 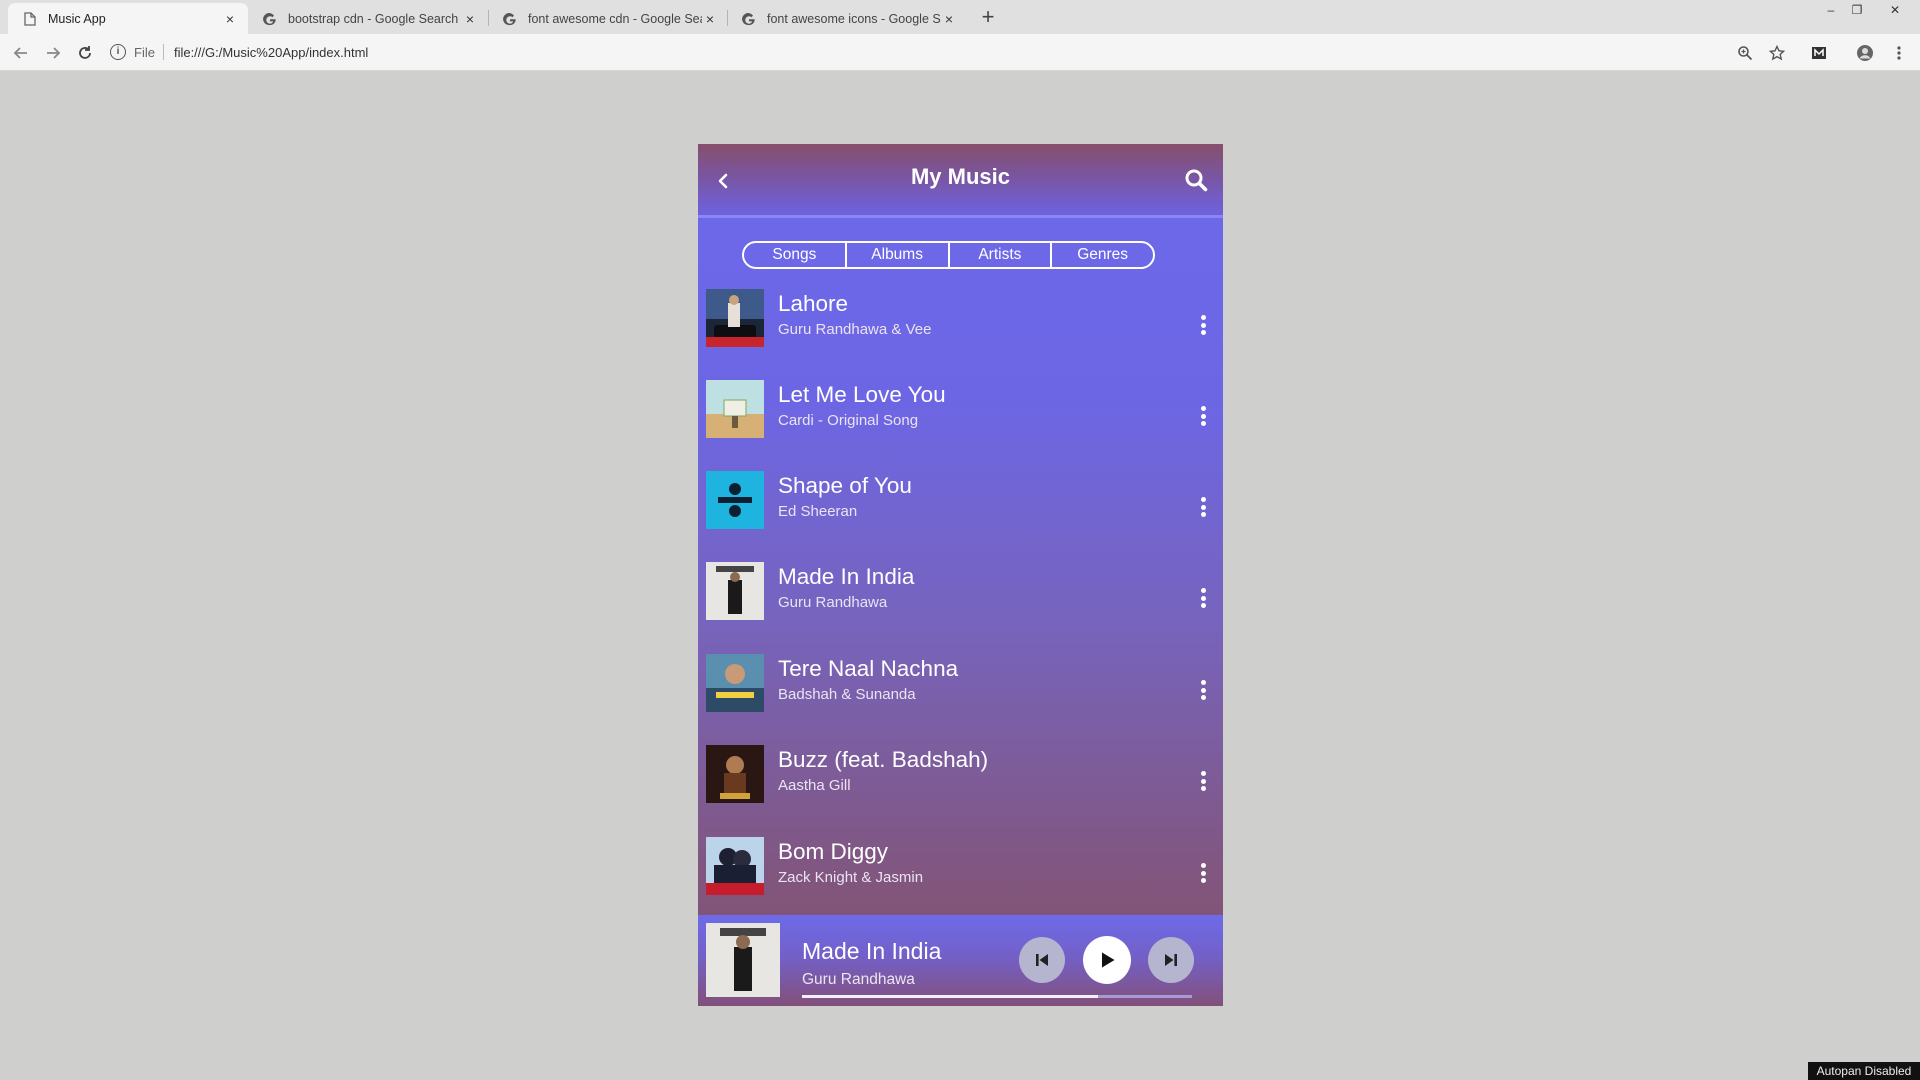 What do you see at coordinates (988, 18) in the screenshot?
I see `new-tab-button: +` at bounding box center [988, 18].